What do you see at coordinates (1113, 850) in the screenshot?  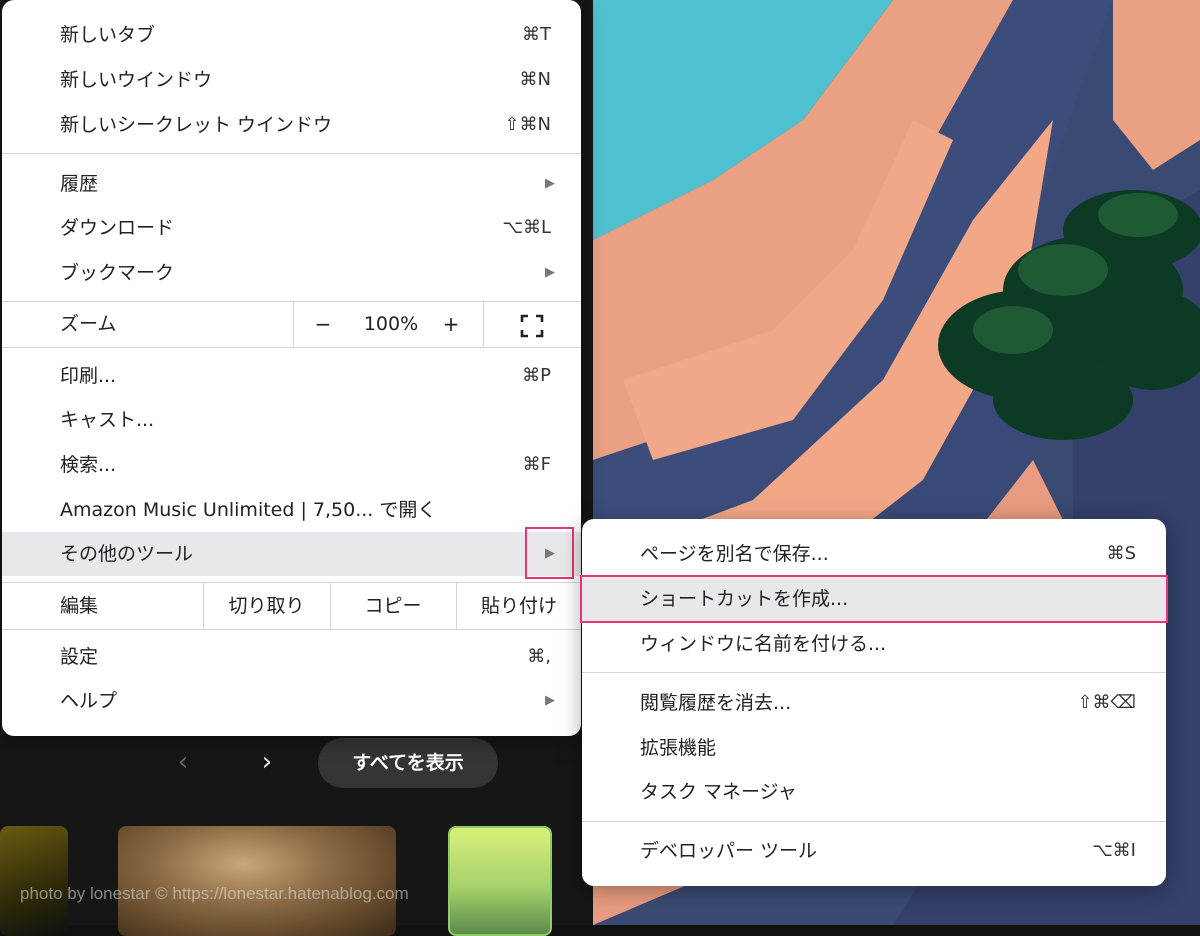 I see `shortcut-label: ⌥⌘I` at bounding box center [1113, 850].